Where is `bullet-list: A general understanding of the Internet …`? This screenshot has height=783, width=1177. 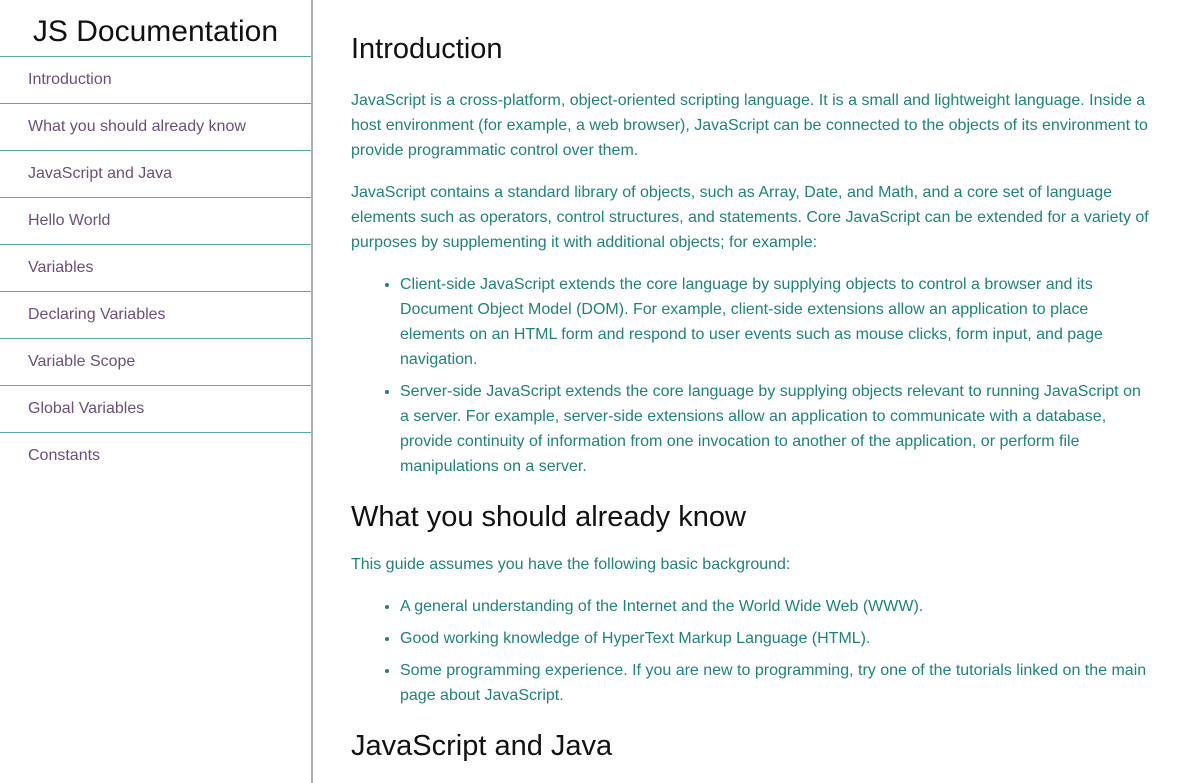 bullet-list: A general understanding of the Internet … is located at coordinates (751, 651).